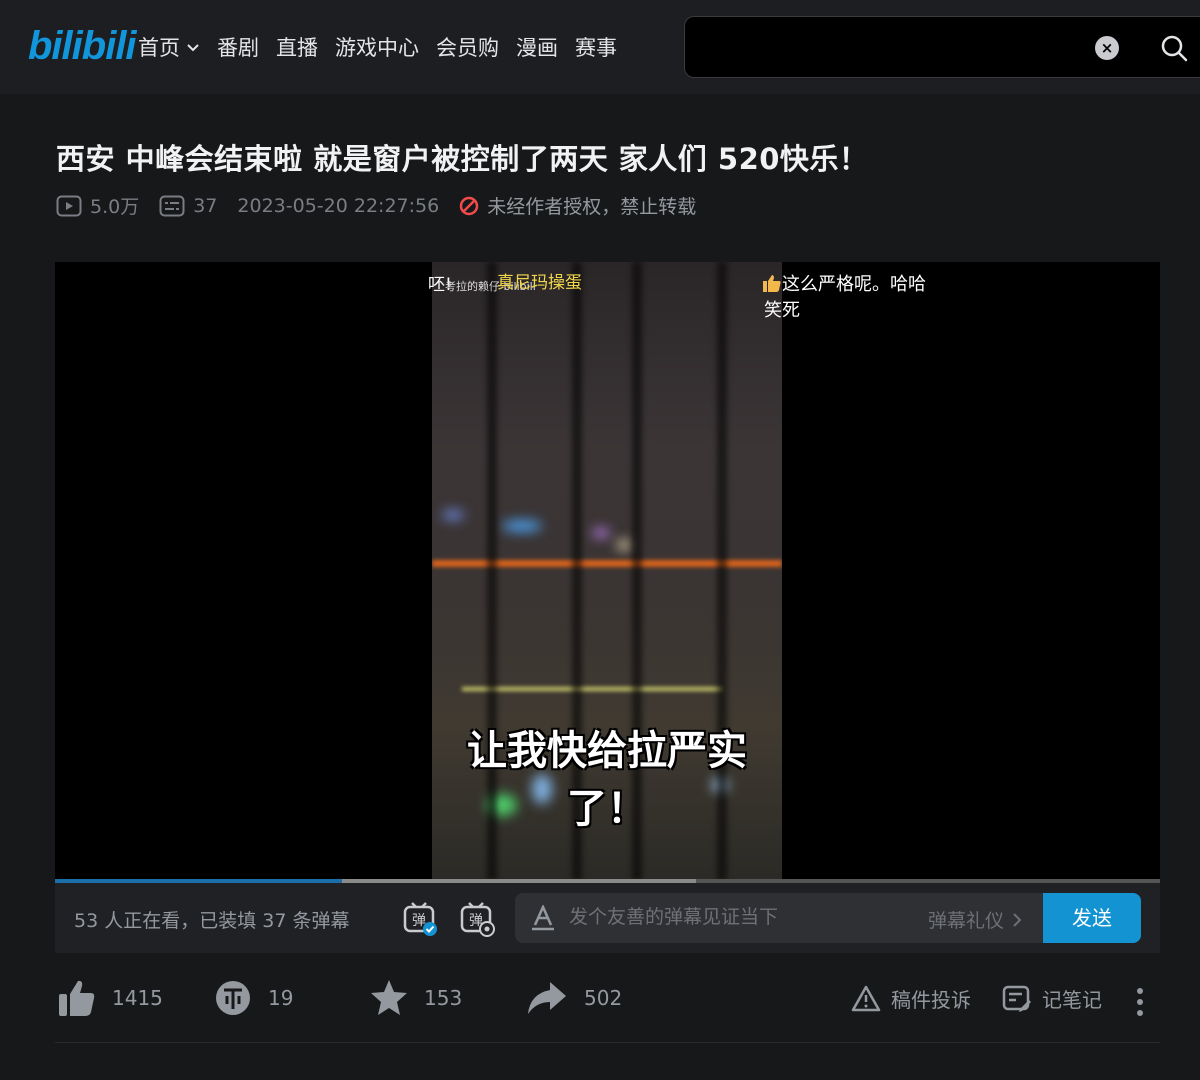 This screenshot has height=1080, width=1200. What do you see at coordinates (137, 998) in the screenshot?
I see `like-count: 1415` at bounding box center [137, 998].